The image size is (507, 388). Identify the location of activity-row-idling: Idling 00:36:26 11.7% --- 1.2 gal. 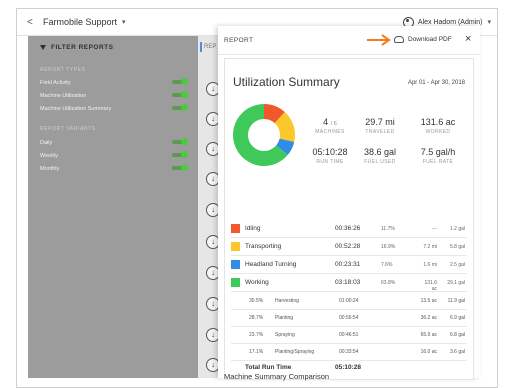
(349, 230).